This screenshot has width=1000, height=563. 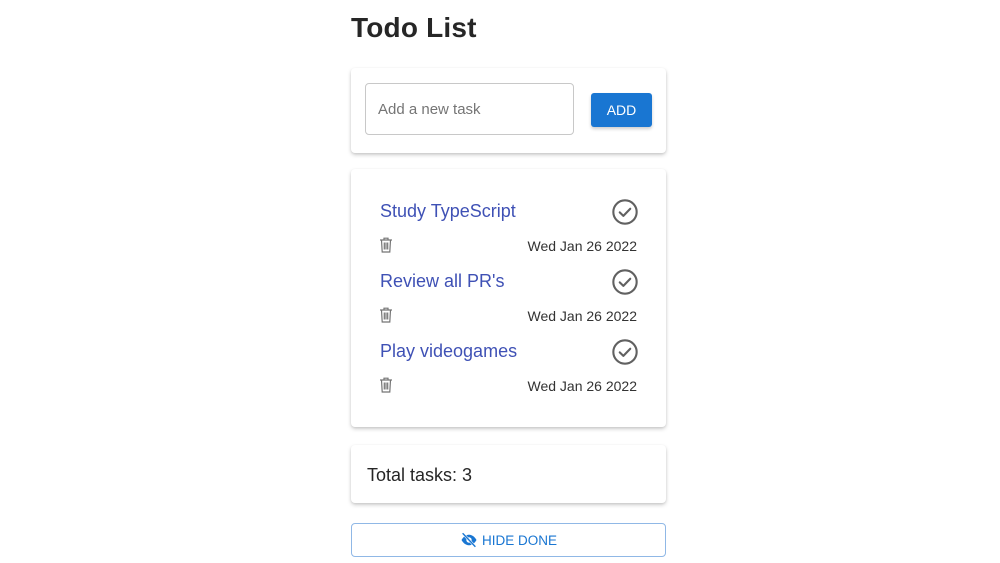 I want to click on task-name: Study TypeScript, so click(x=448, y=211).